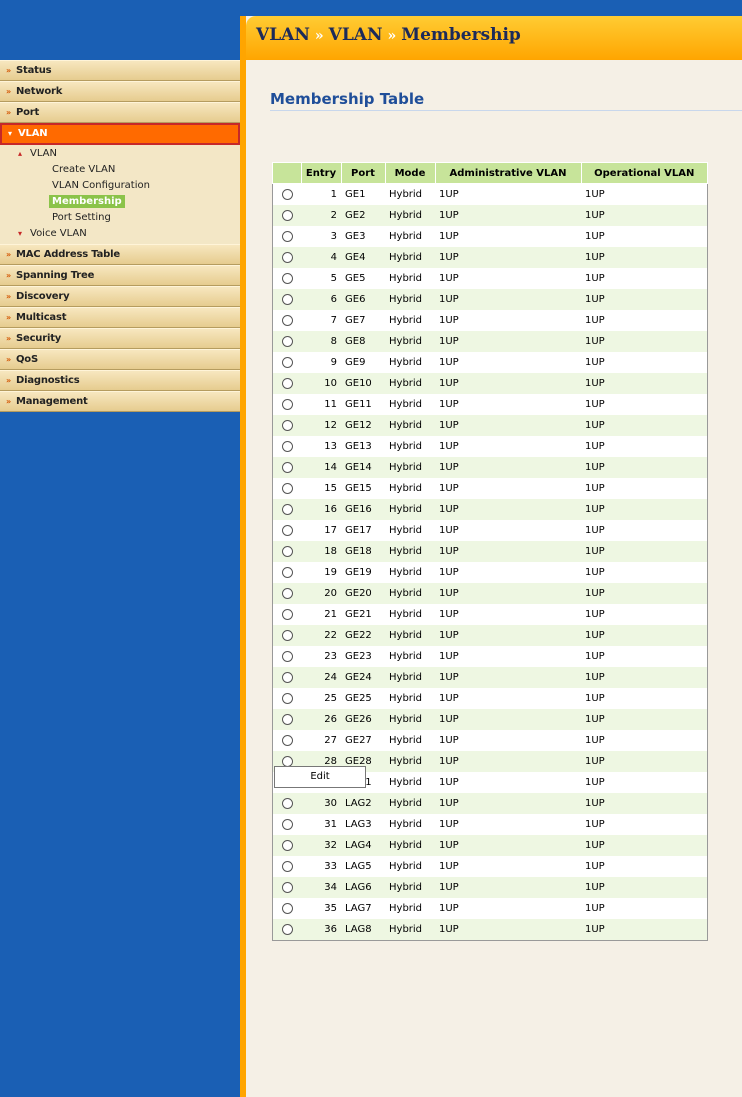 The width and height of the screenshot is (742, 1097). I want to click on menu-item-diagnostics: » Diagnostics, so click(120, 380).